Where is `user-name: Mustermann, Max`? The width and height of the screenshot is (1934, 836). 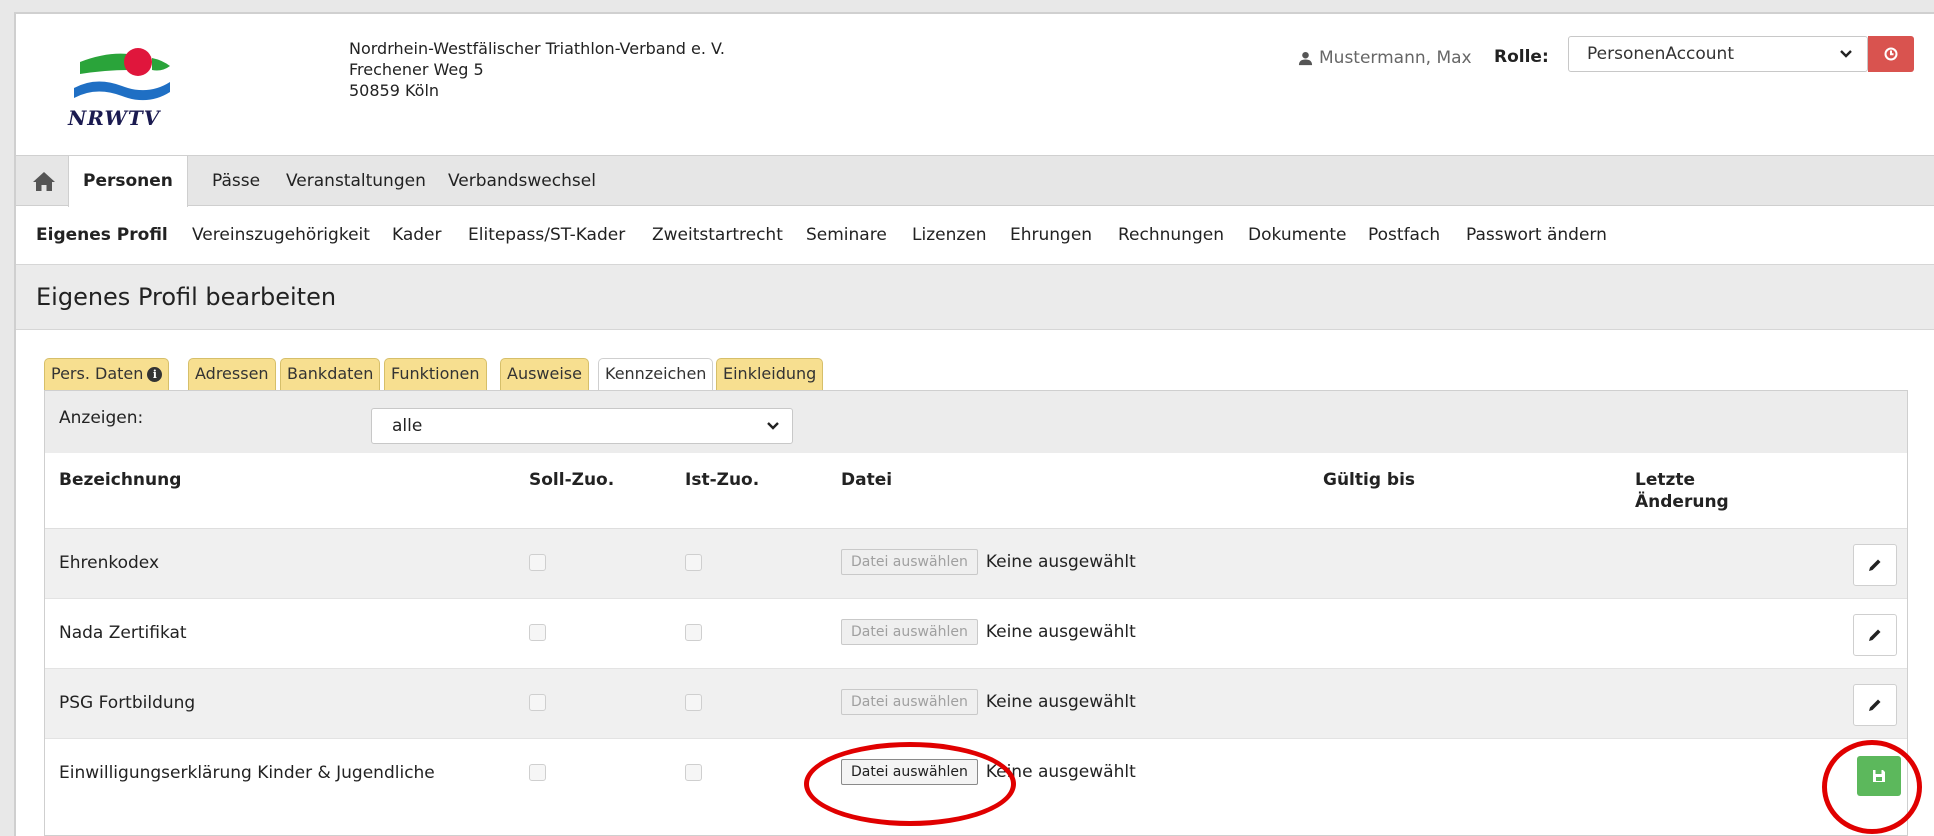 user-name: Mustermann, Max is located at coordinates (1395, 58).